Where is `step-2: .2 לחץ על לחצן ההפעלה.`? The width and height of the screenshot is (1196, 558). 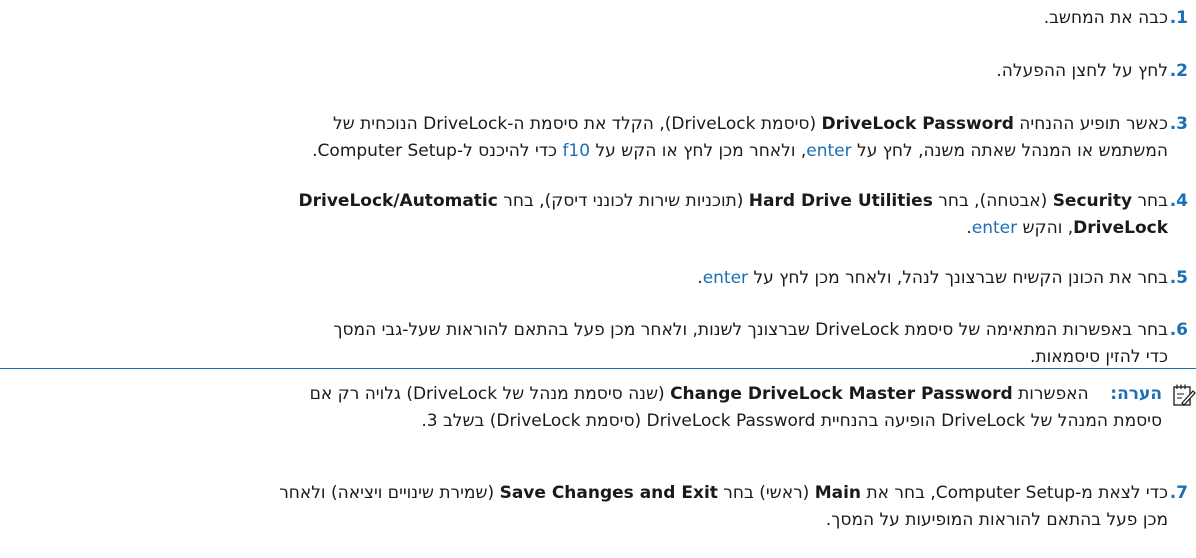
step-2: .2 לחץ על לחצן ההפעלה. is located at coordinates (1092, 71).